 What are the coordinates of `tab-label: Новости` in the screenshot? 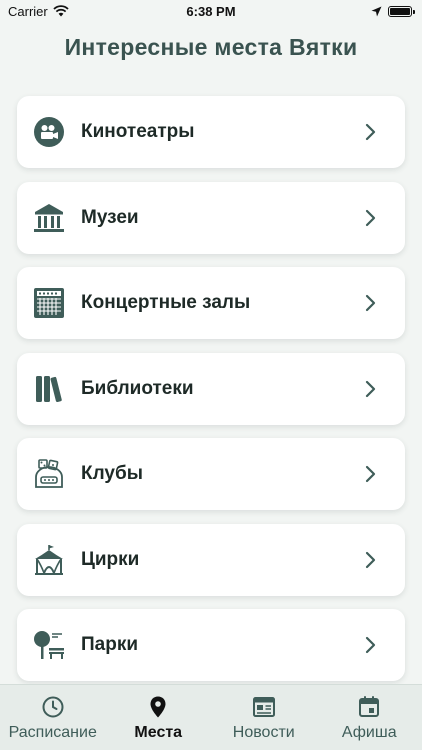 It's located at (263, 732).